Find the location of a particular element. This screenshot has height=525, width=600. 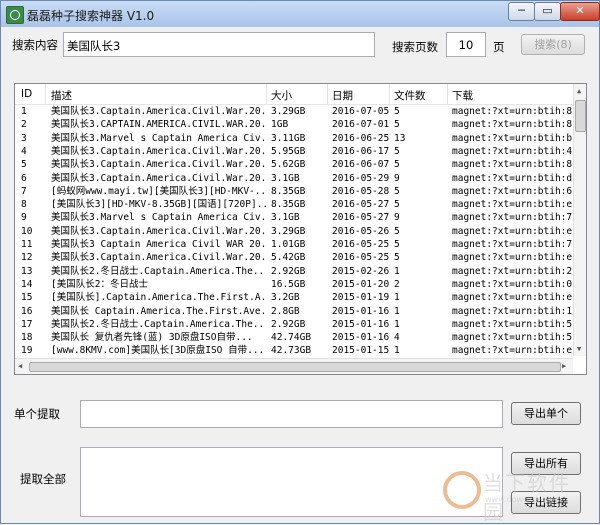

table-cell: 2 is located at coordinates (397, 284).